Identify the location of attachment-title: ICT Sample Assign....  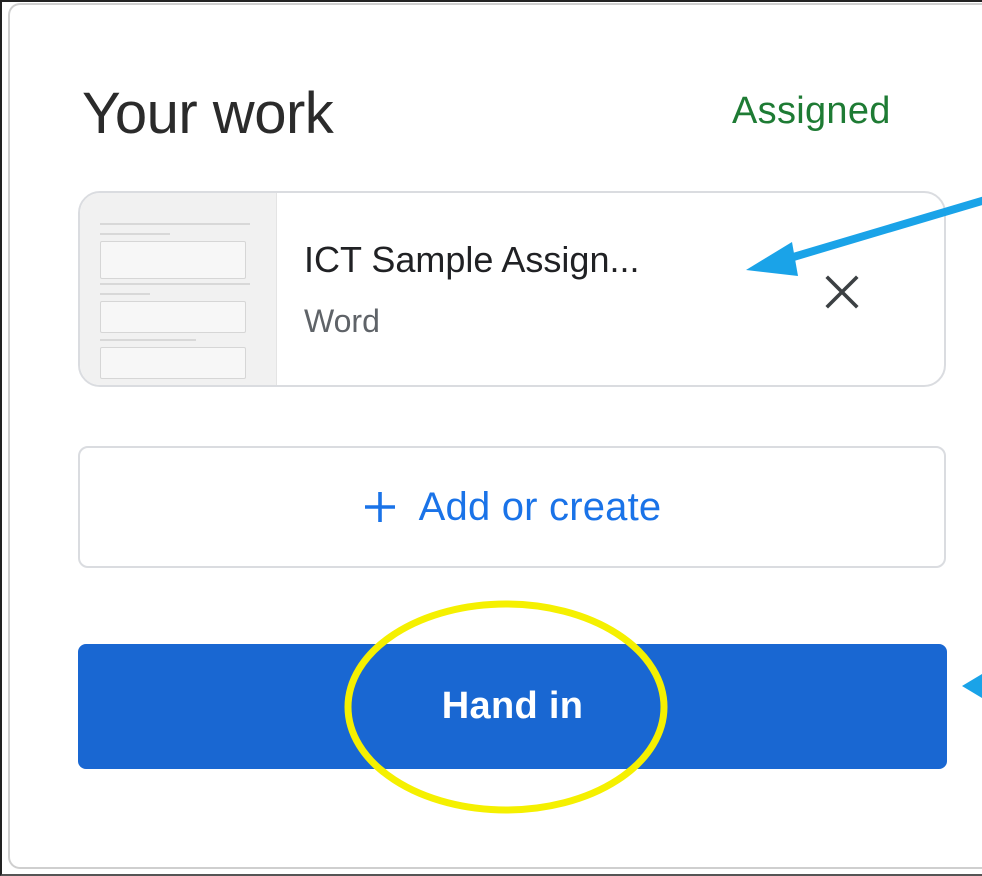
(471, 260).